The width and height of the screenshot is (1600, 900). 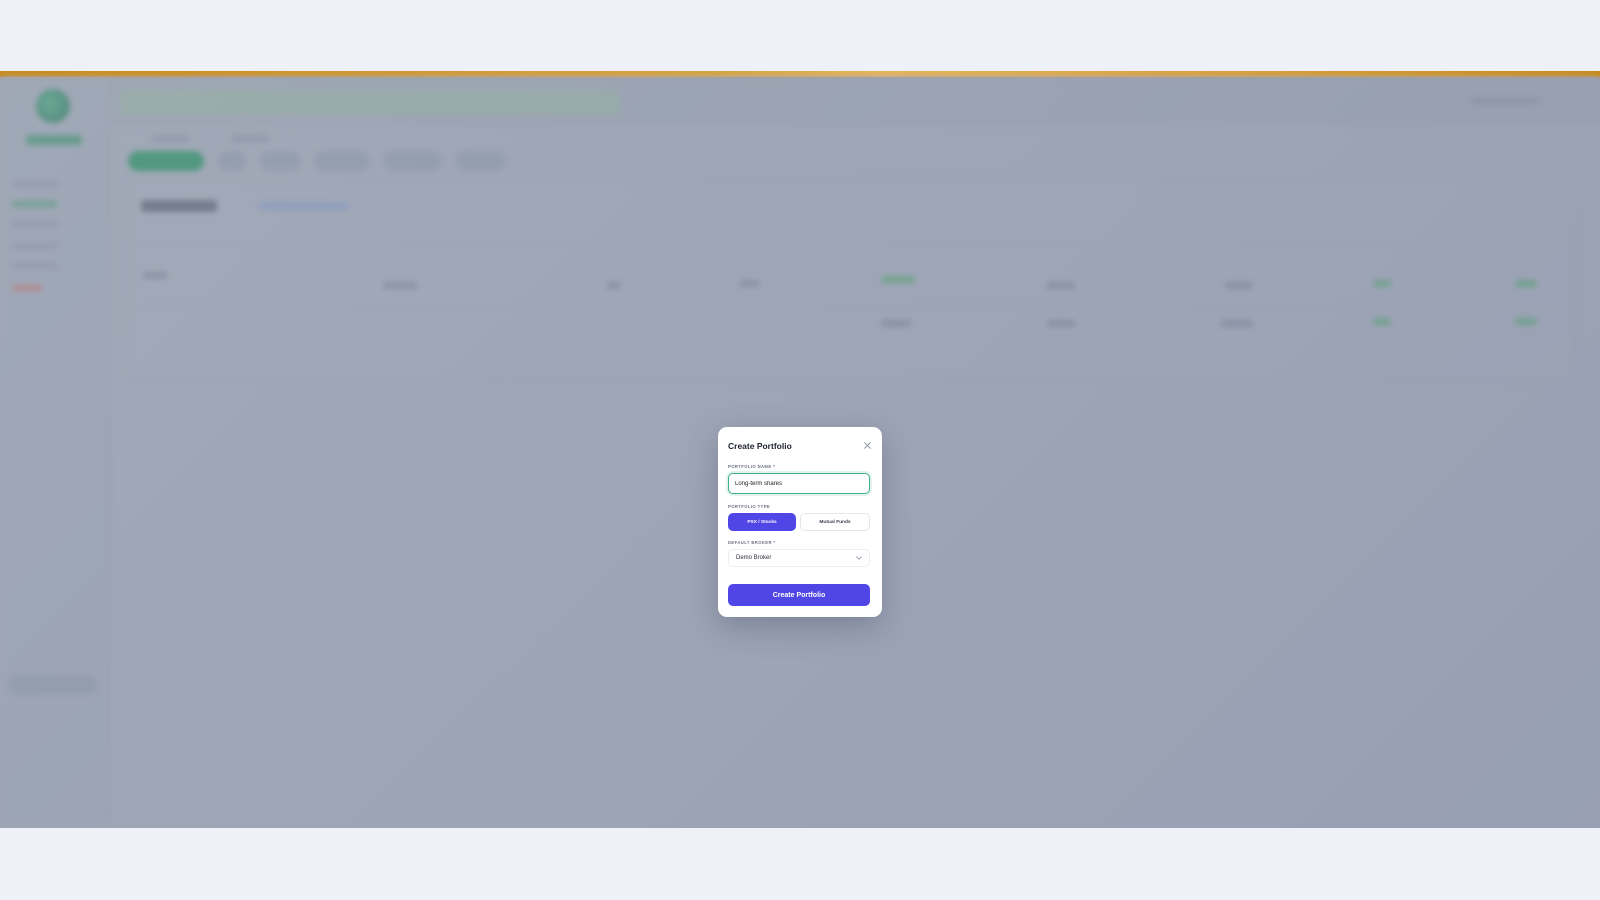 I want to click on chevron-down-icon, so click(x=859, y=558).